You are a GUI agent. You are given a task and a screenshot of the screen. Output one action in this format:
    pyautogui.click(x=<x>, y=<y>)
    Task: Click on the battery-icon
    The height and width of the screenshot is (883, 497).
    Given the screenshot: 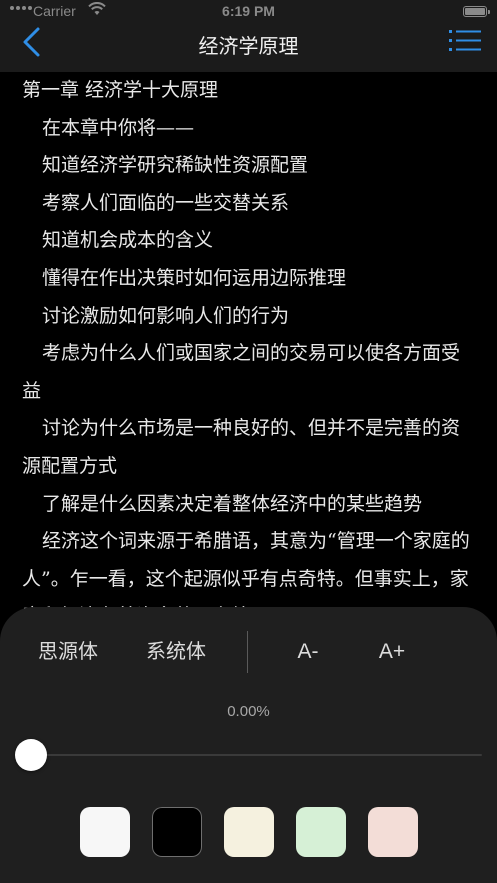 What is the action you would take?
    pyautogui.click(x=476, y=11)
    